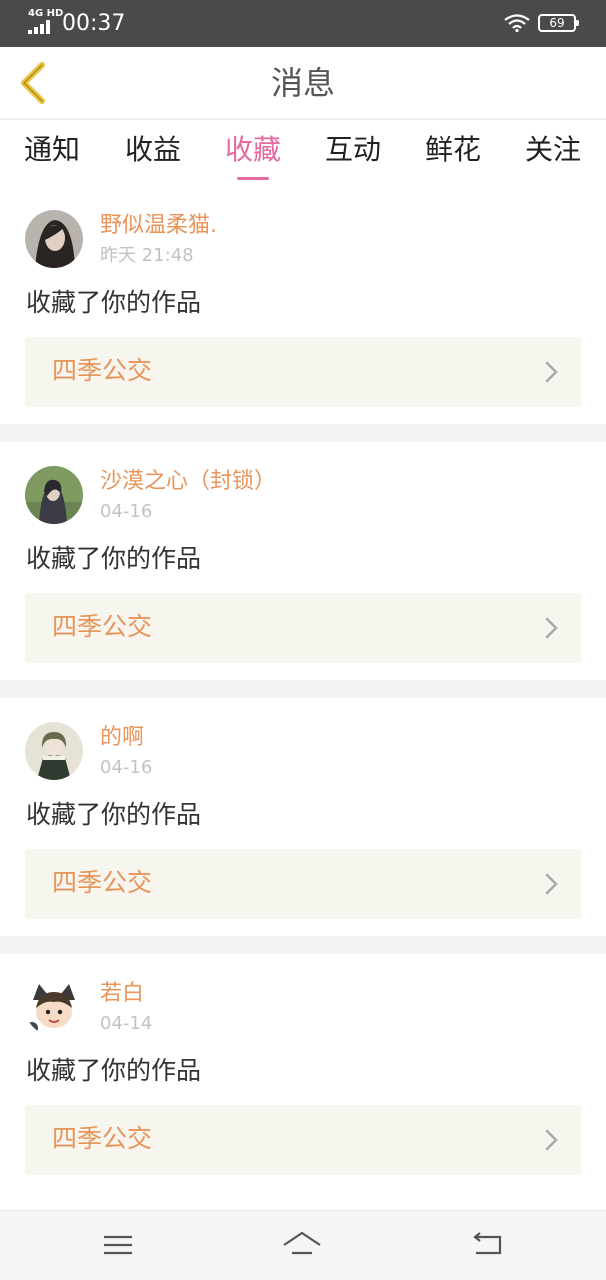  I want to click on timestamp: 昨天 21:48, so click(147, 255).